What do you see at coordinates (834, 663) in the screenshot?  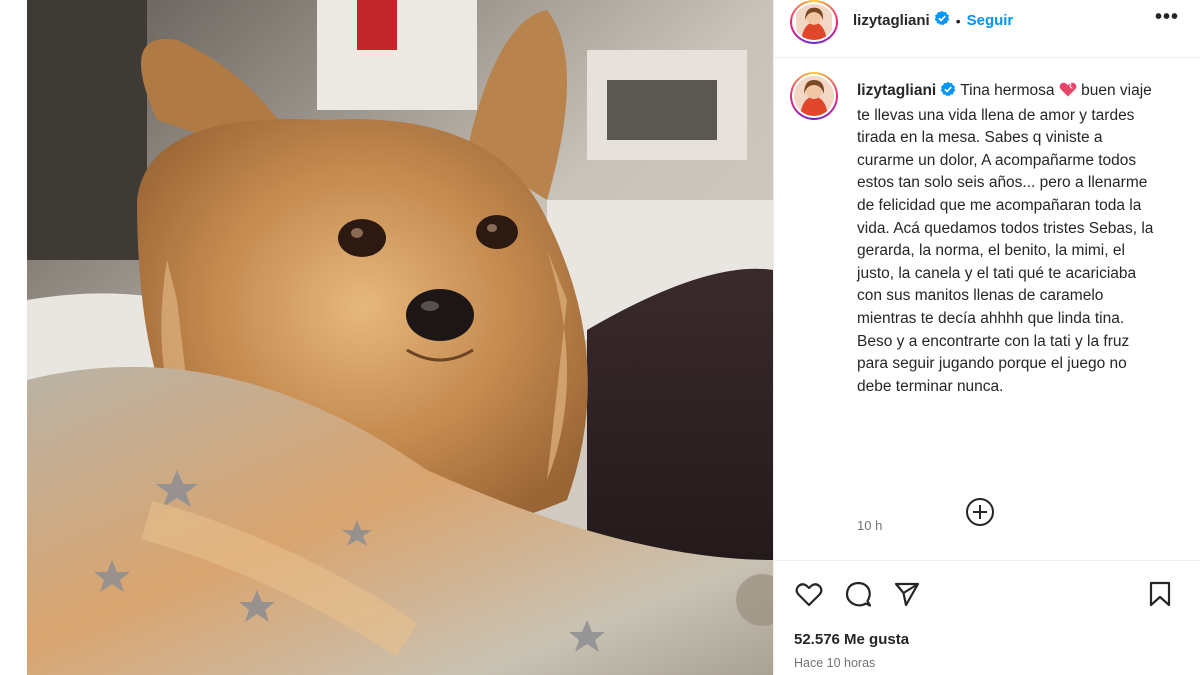 I see `post-date: Hace 10 horas` at bounding box center [834, 663].